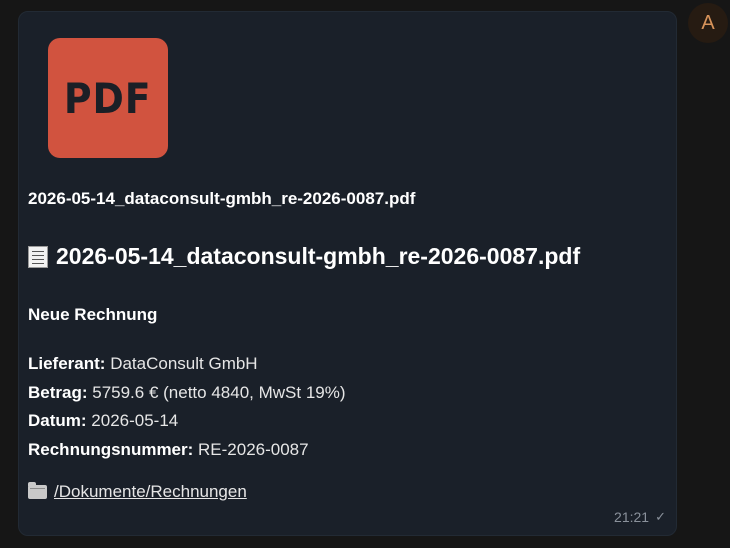 Image resolution: width=730 pixels, height=548 pixels. What do you see at coordinates (660, 516) in the screenshot?
I see `check-icon: ✓` at bounding box center [660, 516].